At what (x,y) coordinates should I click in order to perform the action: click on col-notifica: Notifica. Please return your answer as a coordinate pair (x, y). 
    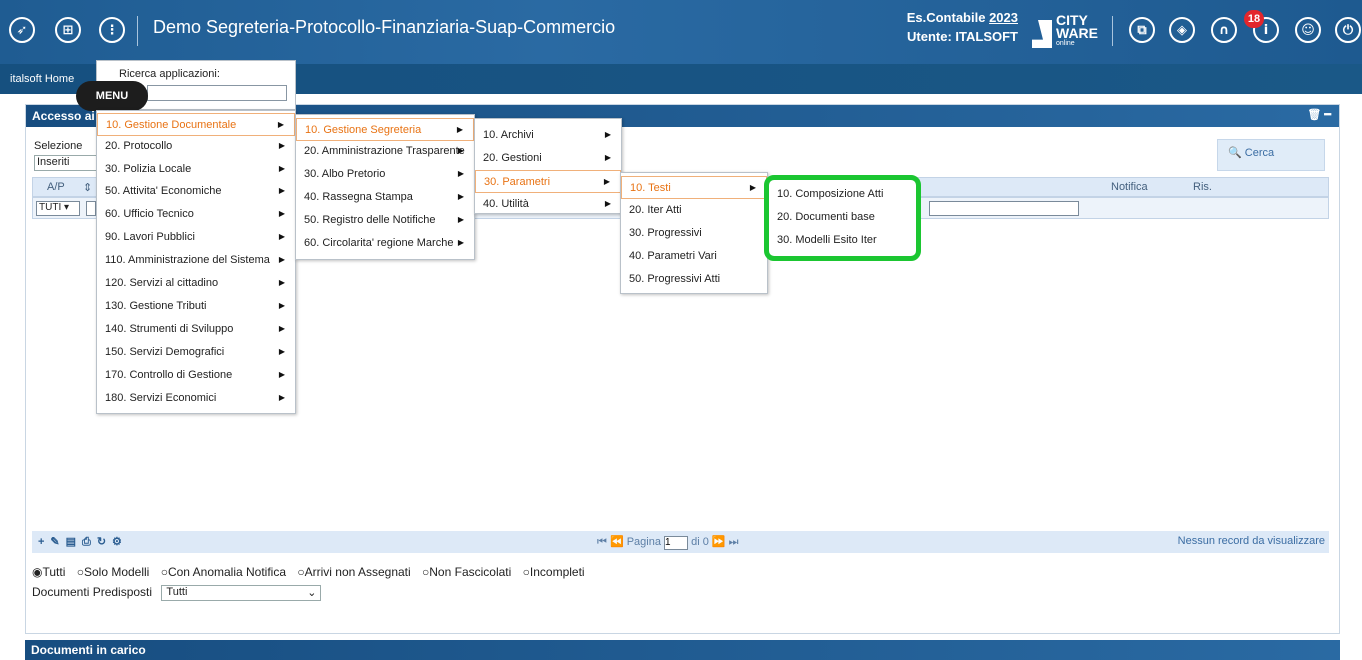
    Looking at the image, I should click on (1129, 187).